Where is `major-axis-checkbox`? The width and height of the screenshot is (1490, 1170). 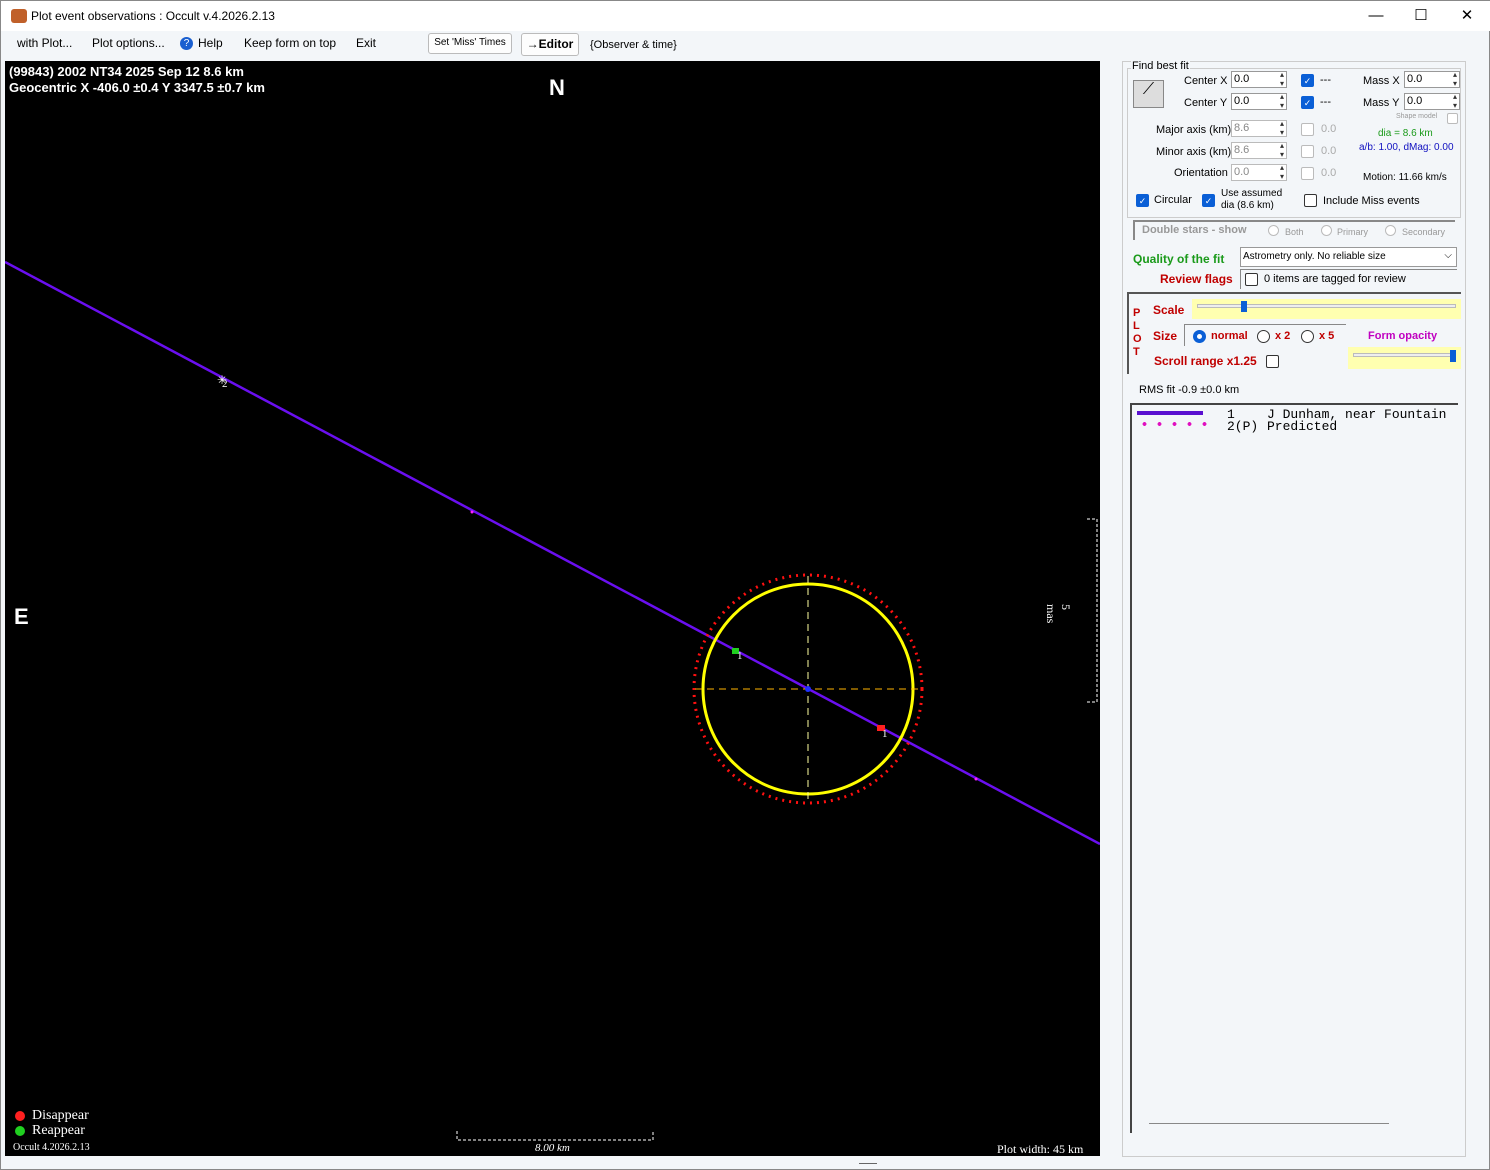
major-axis-checkbox is located at coordinates (1307, 129).